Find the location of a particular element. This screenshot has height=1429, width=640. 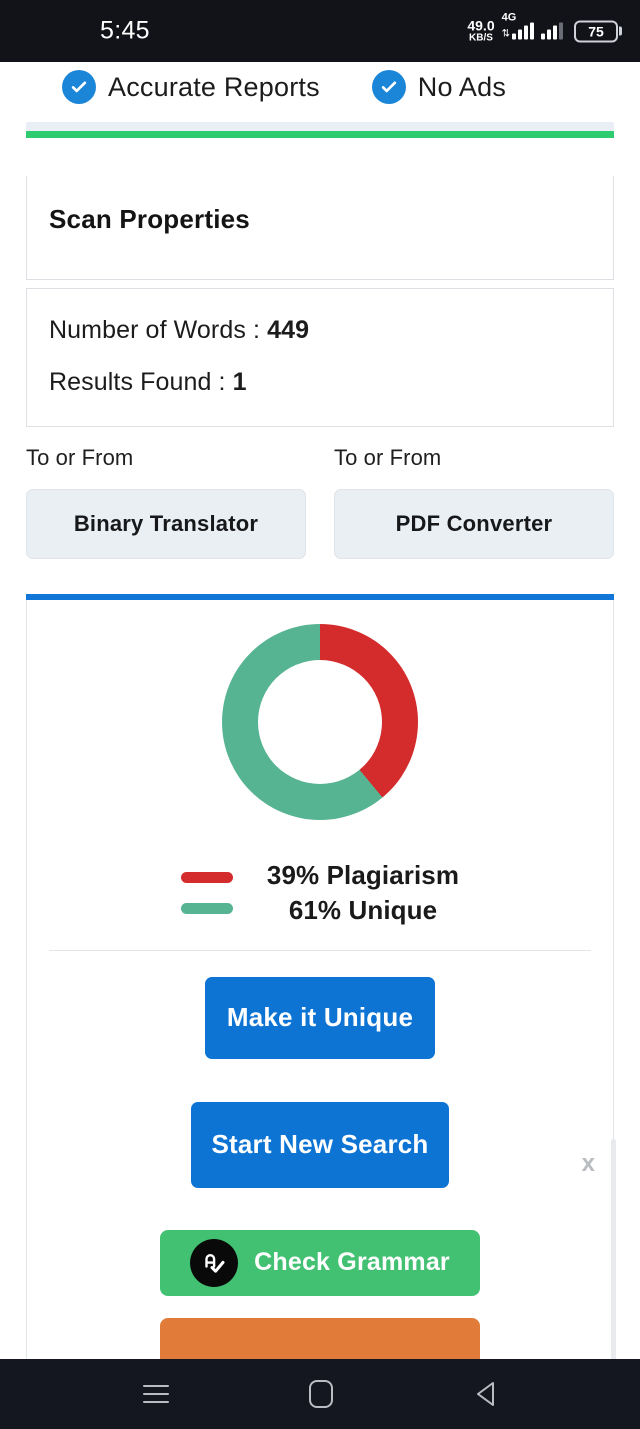

plagiarism-donut-chart is located at coordinates (320, 721).